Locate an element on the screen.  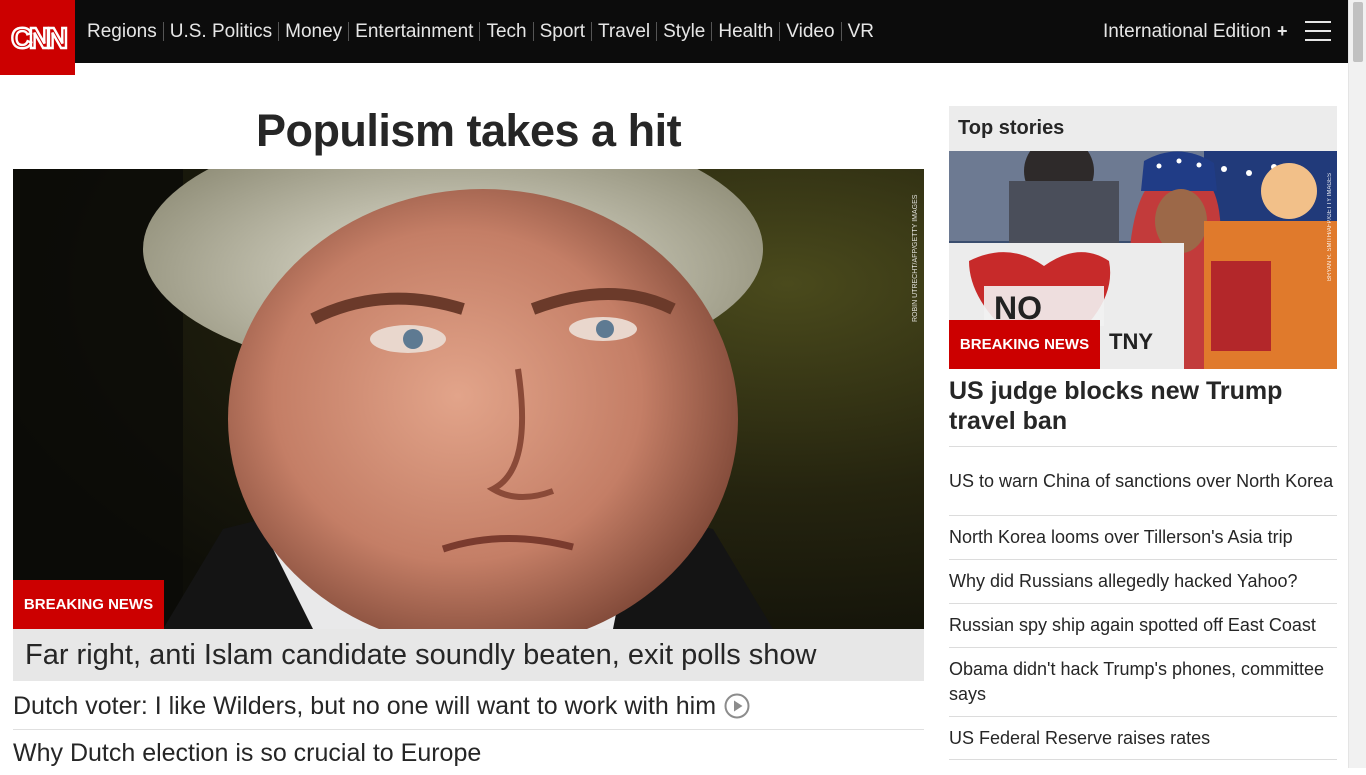
edition-selector: International Edition + is located at coordinates (1195, 31).